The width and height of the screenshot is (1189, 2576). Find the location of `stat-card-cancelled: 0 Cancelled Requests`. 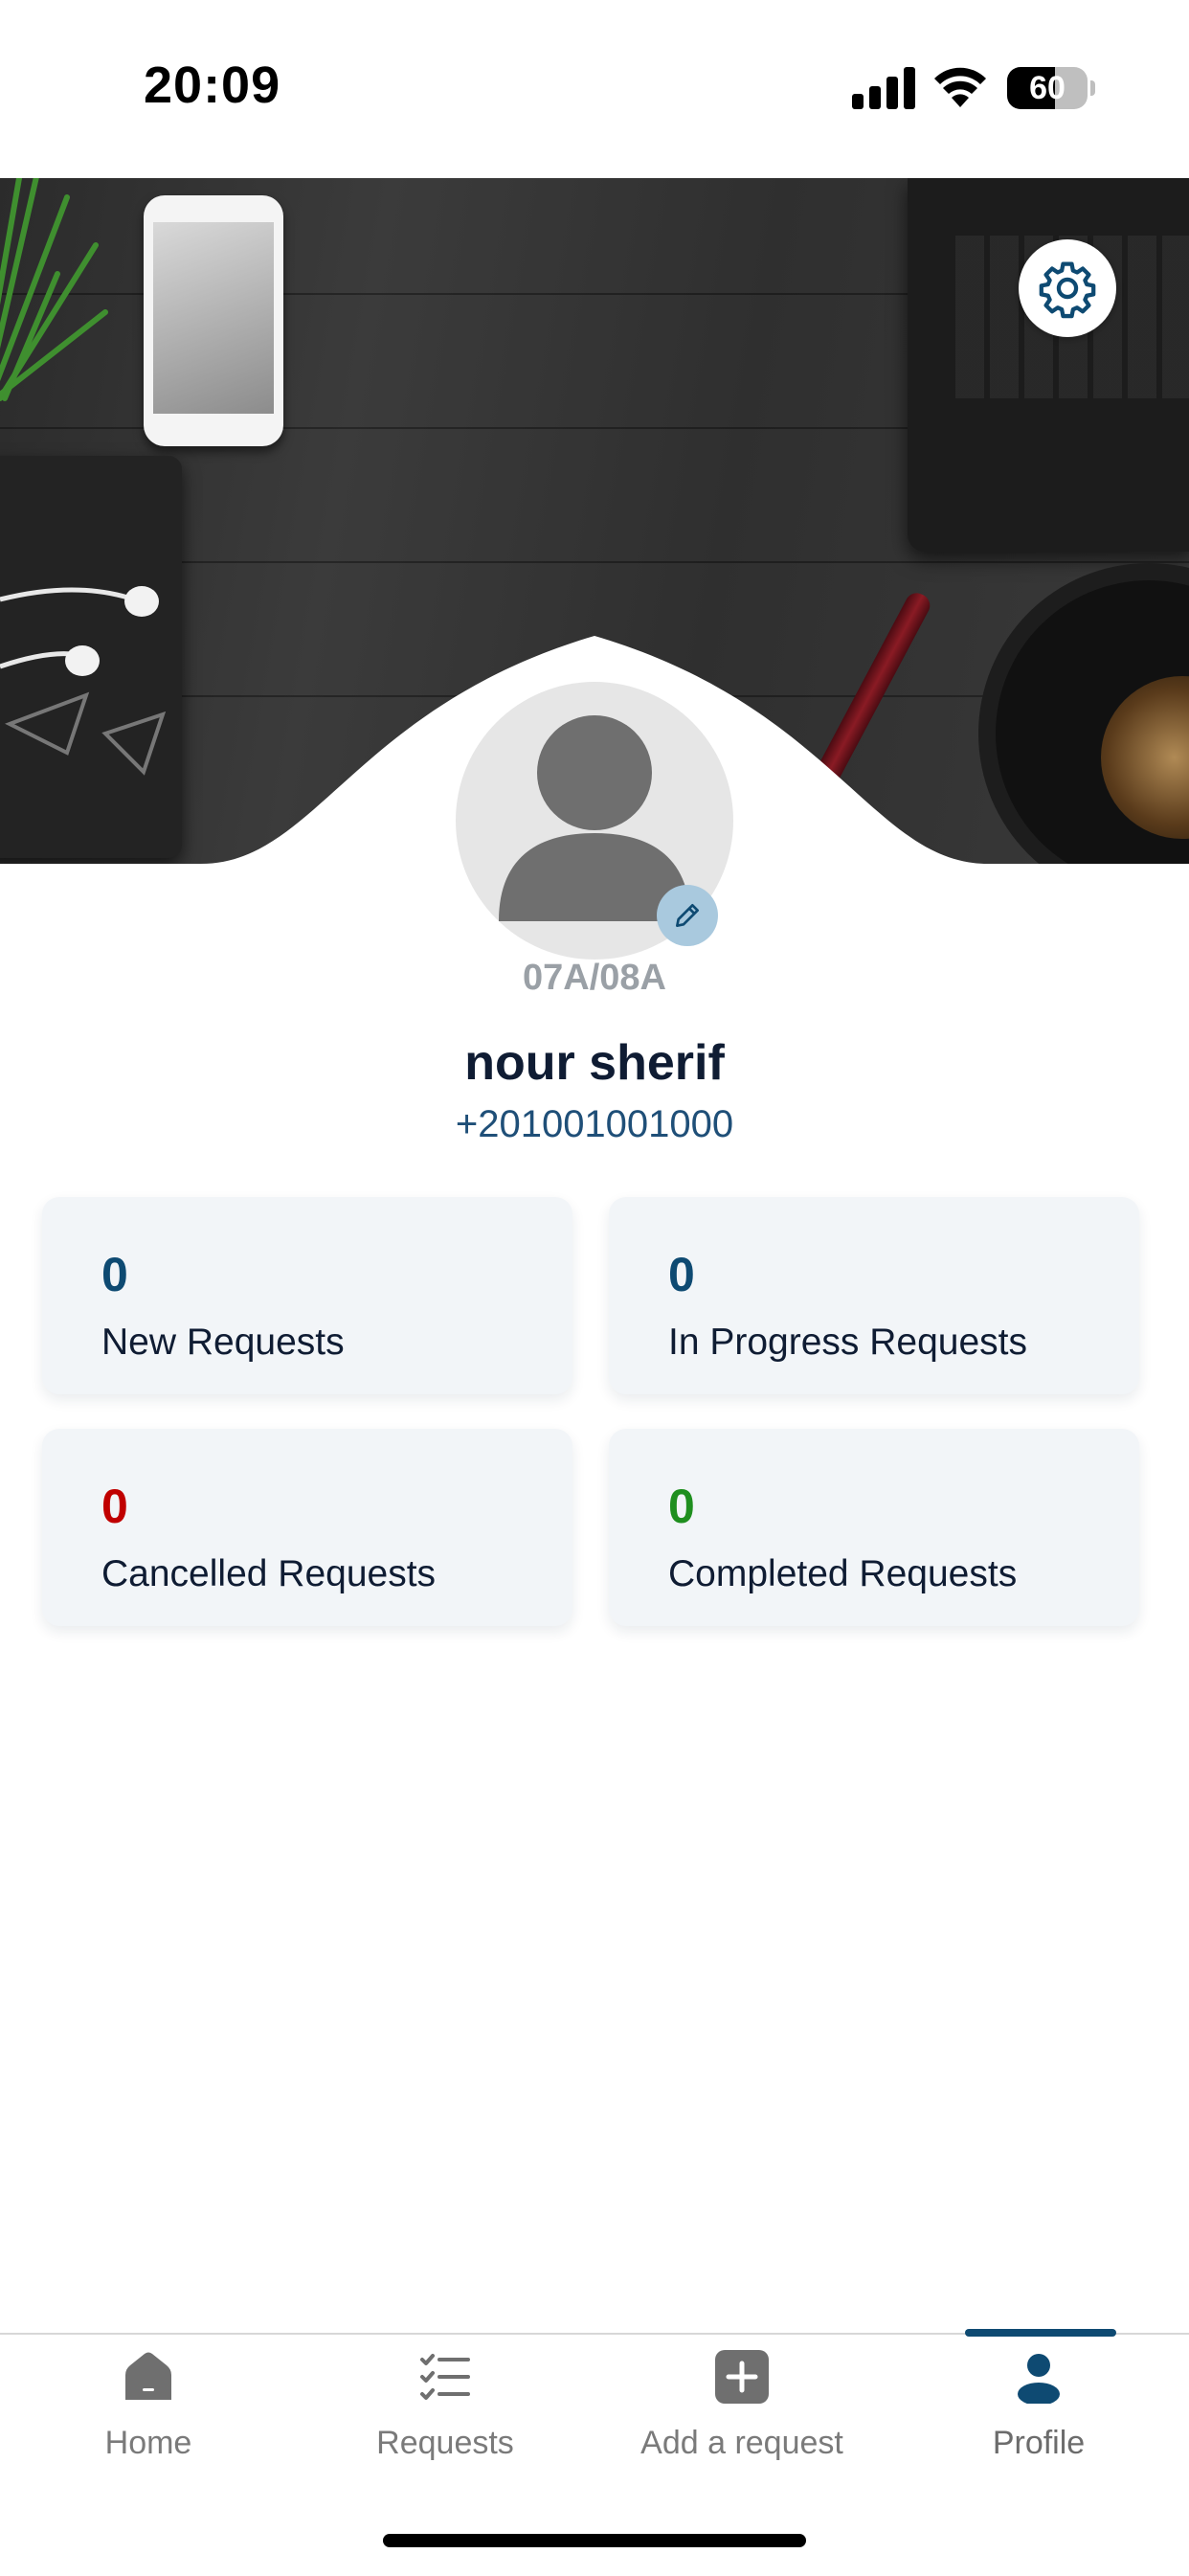

stat-card-cancelled: 0 Cancelled Requests is located at coordinates (307, 1527).